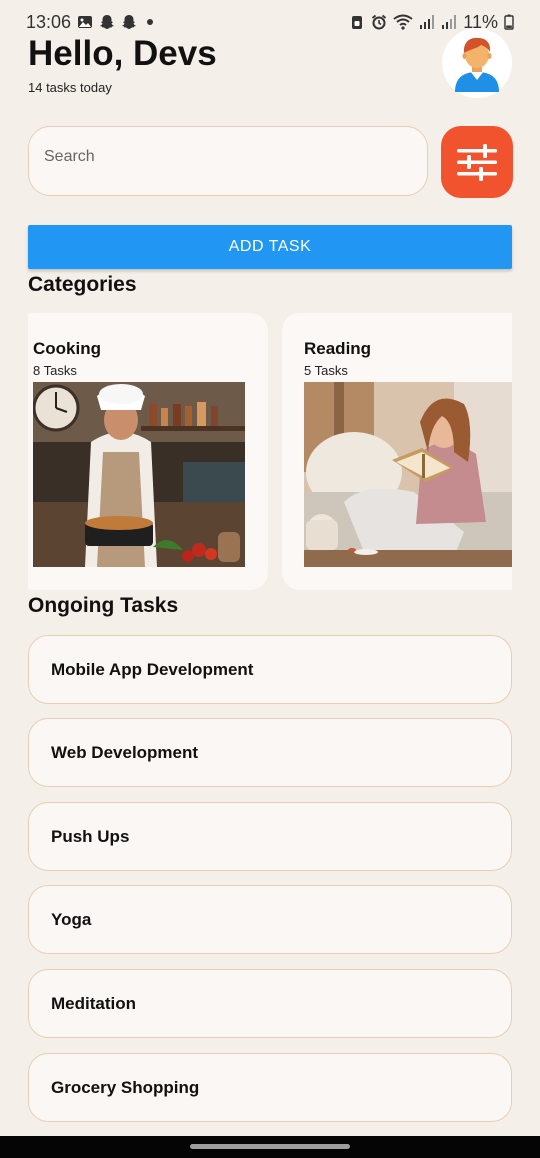  What do you see at coordinates (509, 22) in the screenshot?
I see `battery-icon` at bounding box center [509, 22].